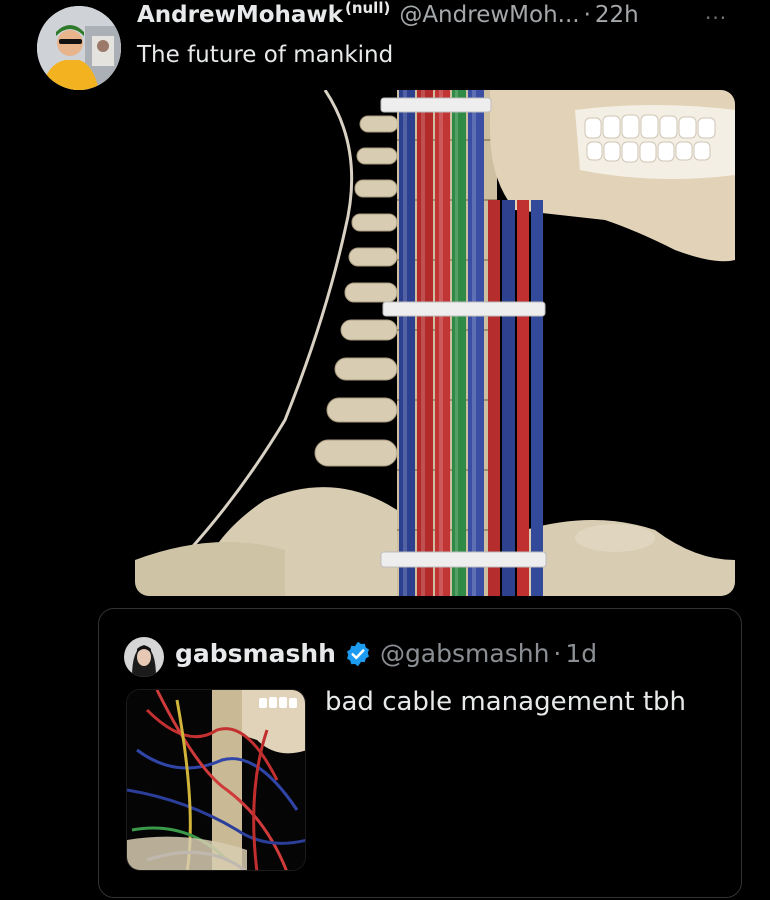 The height and width of the screenshot is (900, 770). I want to click on quoted-author-avatar, so click(144, 657).